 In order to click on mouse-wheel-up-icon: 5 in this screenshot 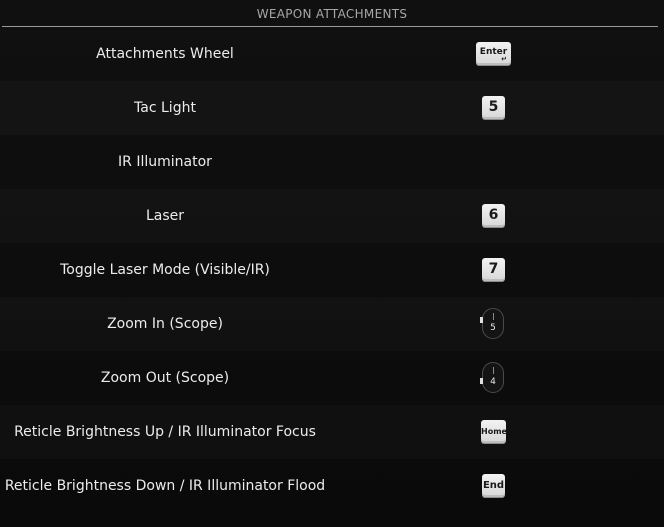, I will do `click(492, 323)`.